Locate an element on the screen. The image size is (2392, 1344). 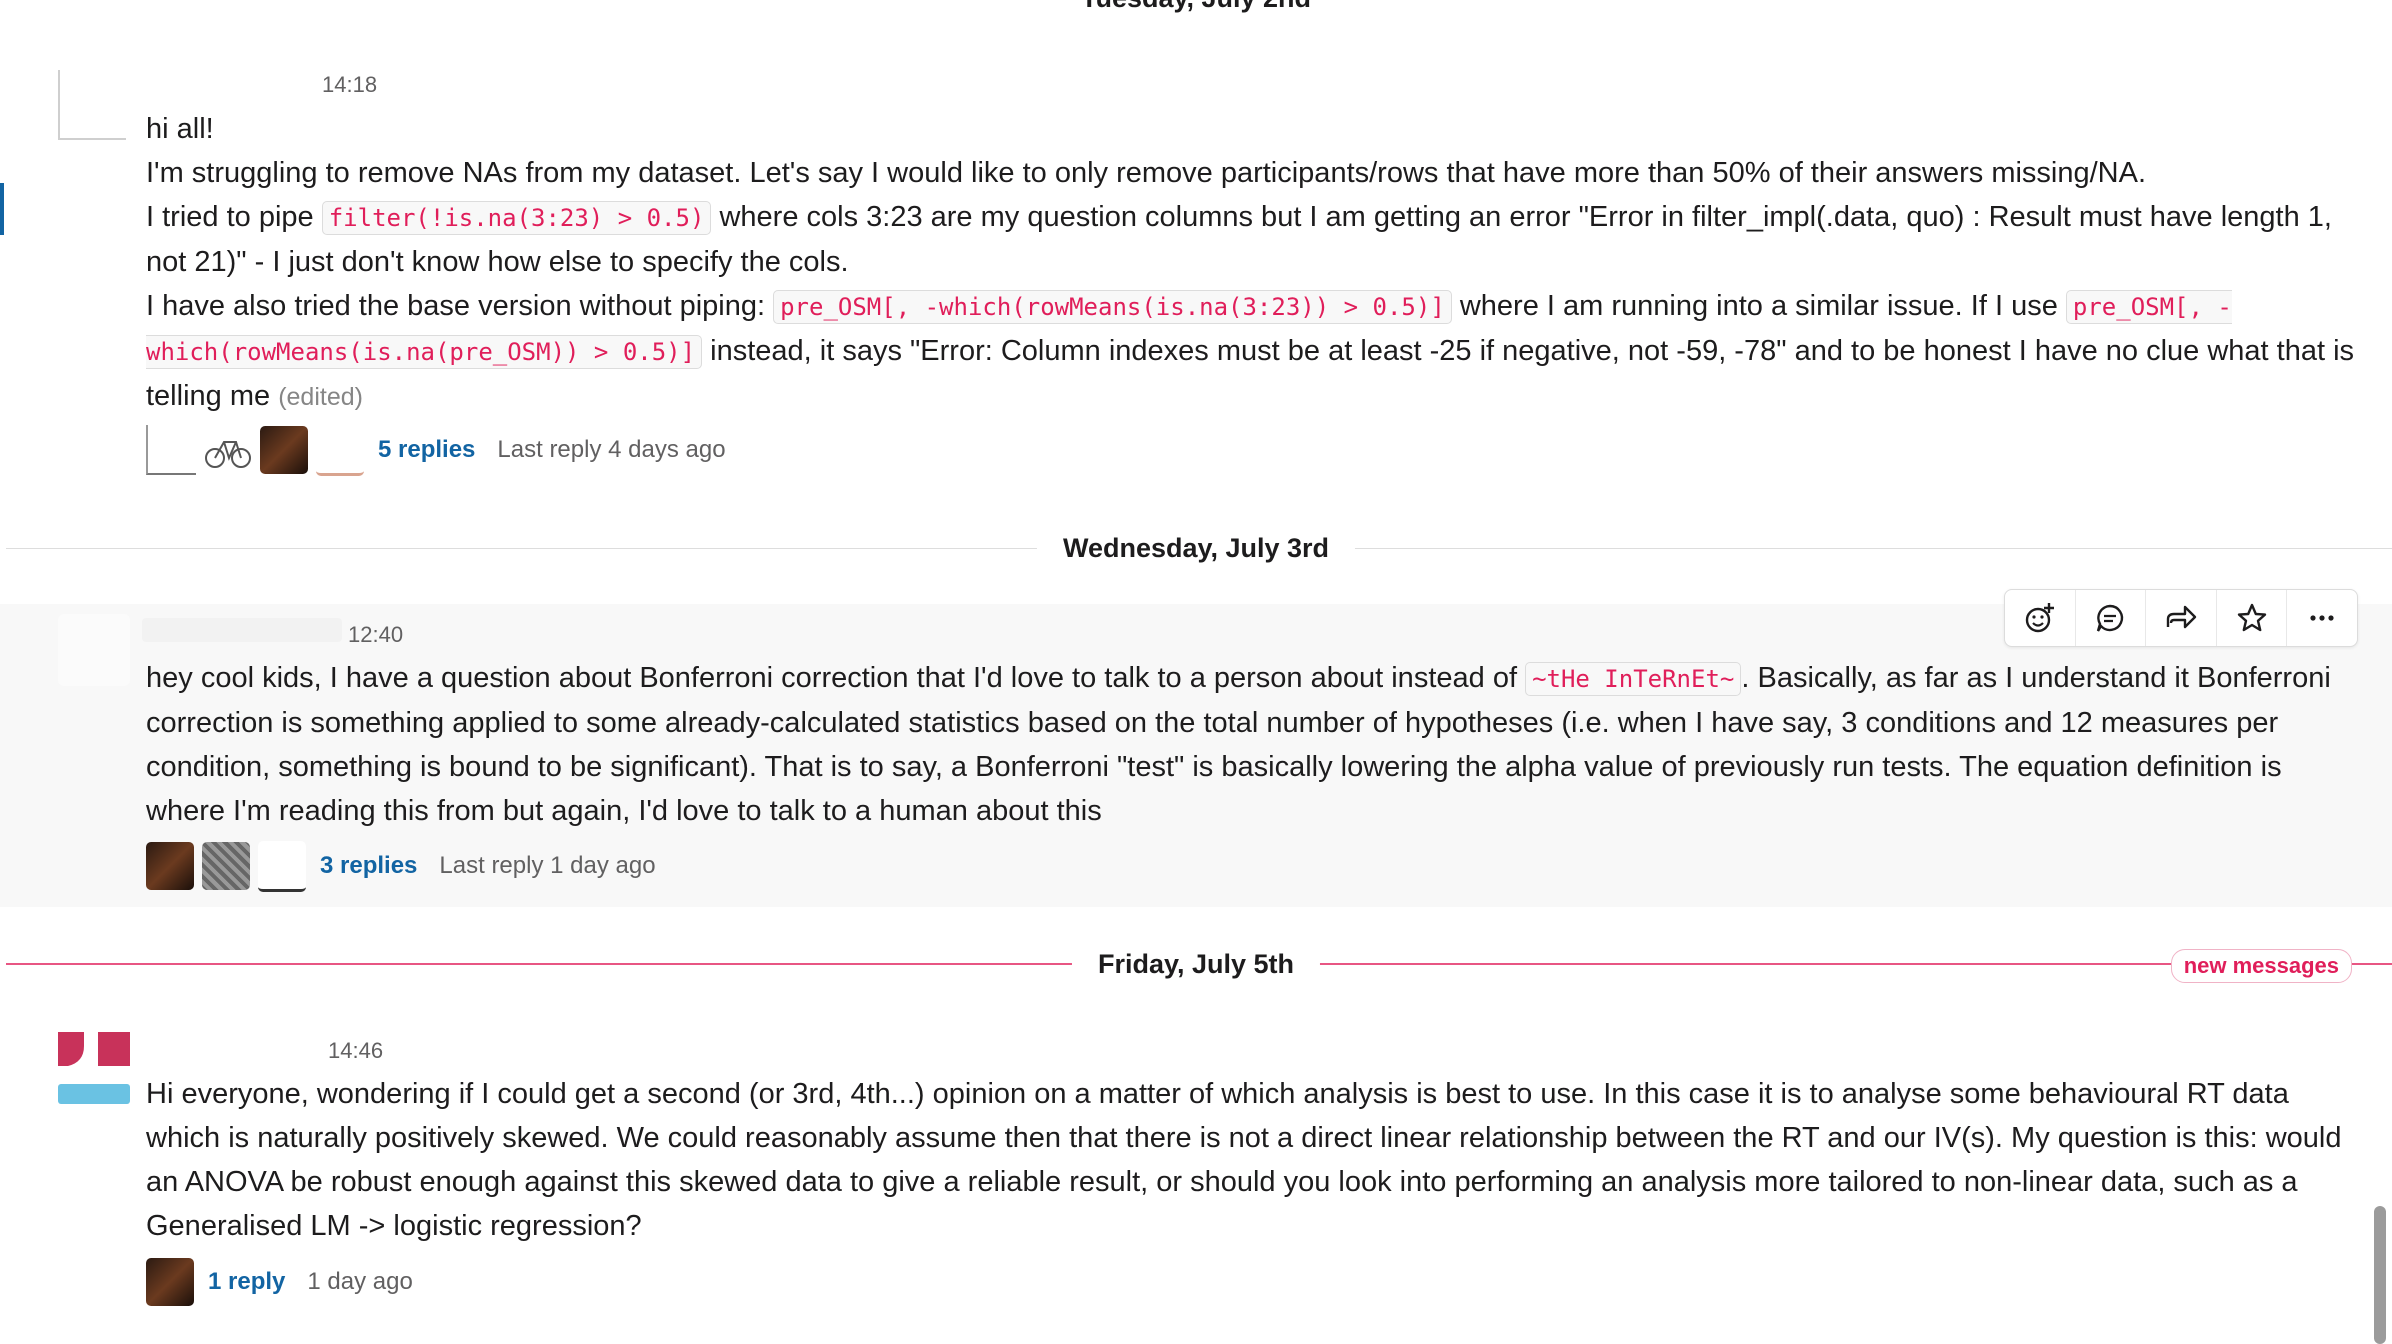
replies-link: 5 replies is located at coordinates (426, 450).